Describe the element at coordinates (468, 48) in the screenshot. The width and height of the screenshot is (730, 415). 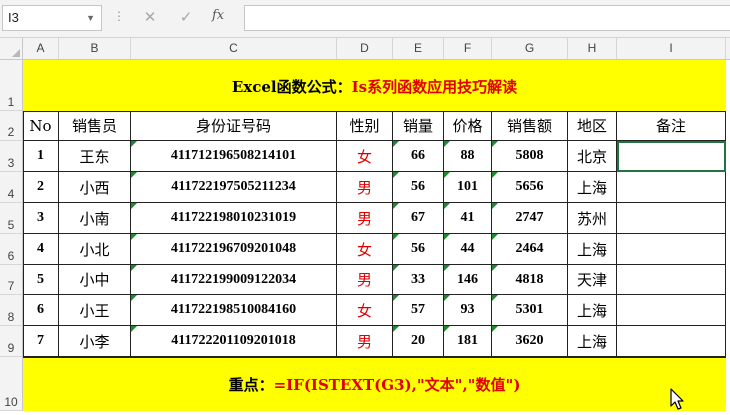
I see `column-header-f: F` at that location.